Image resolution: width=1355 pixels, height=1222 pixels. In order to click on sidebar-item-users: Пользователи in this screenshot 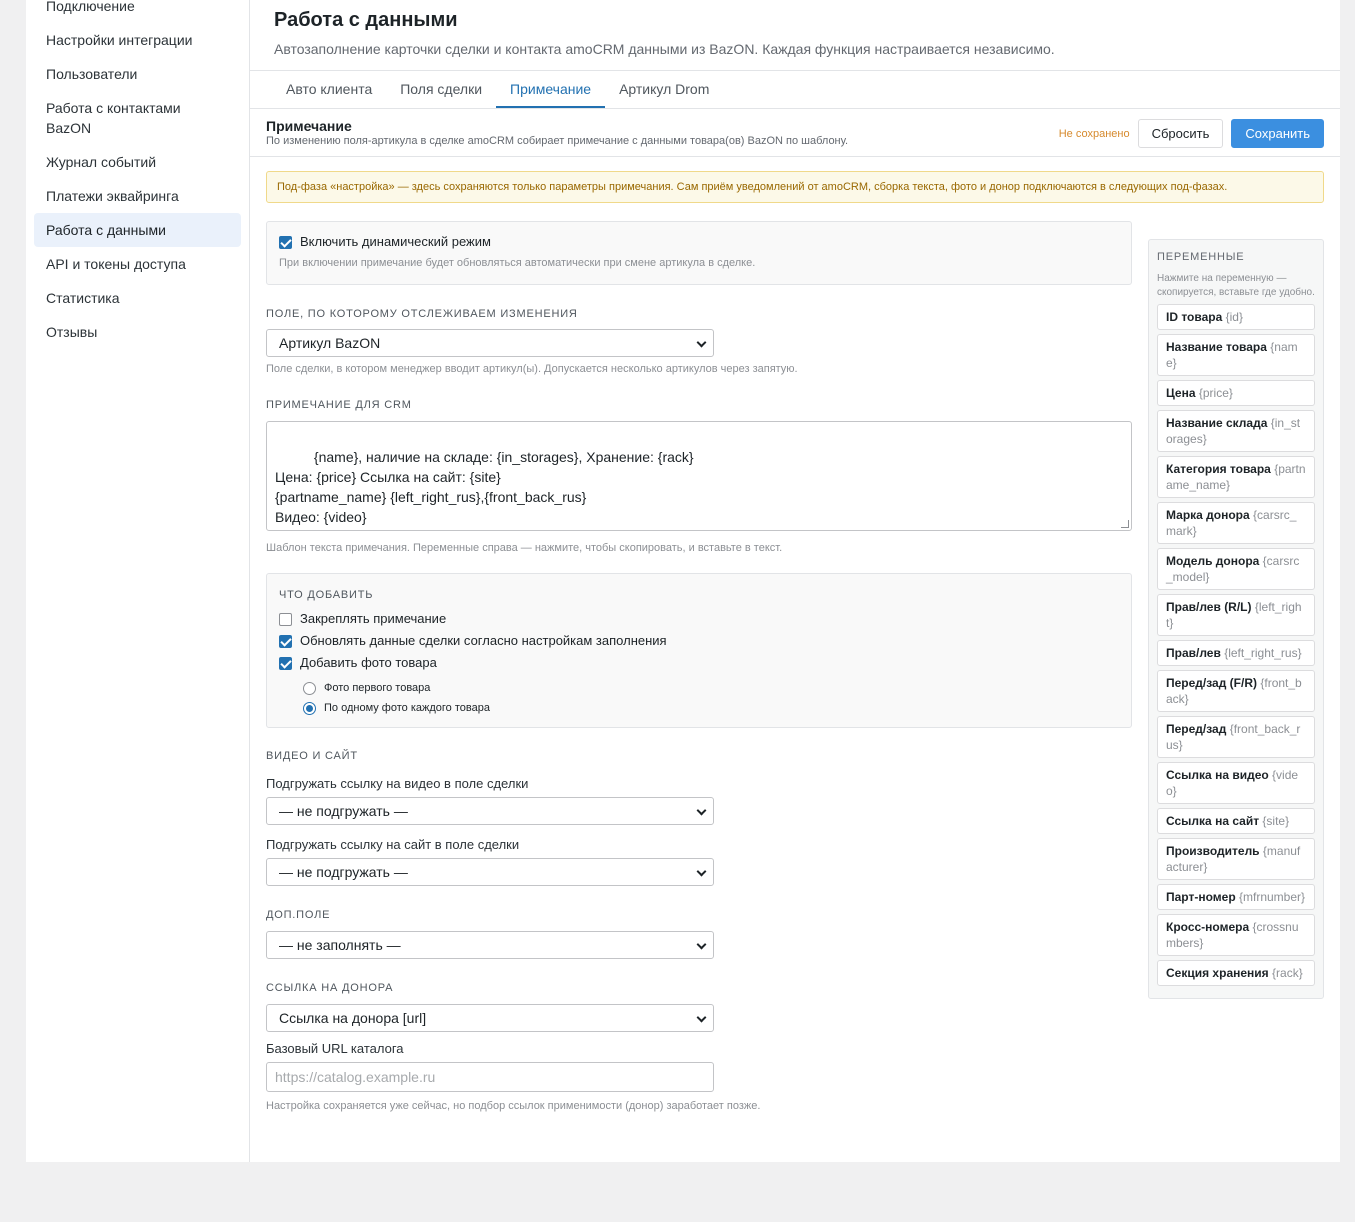, I will do `click(137, 74)`.